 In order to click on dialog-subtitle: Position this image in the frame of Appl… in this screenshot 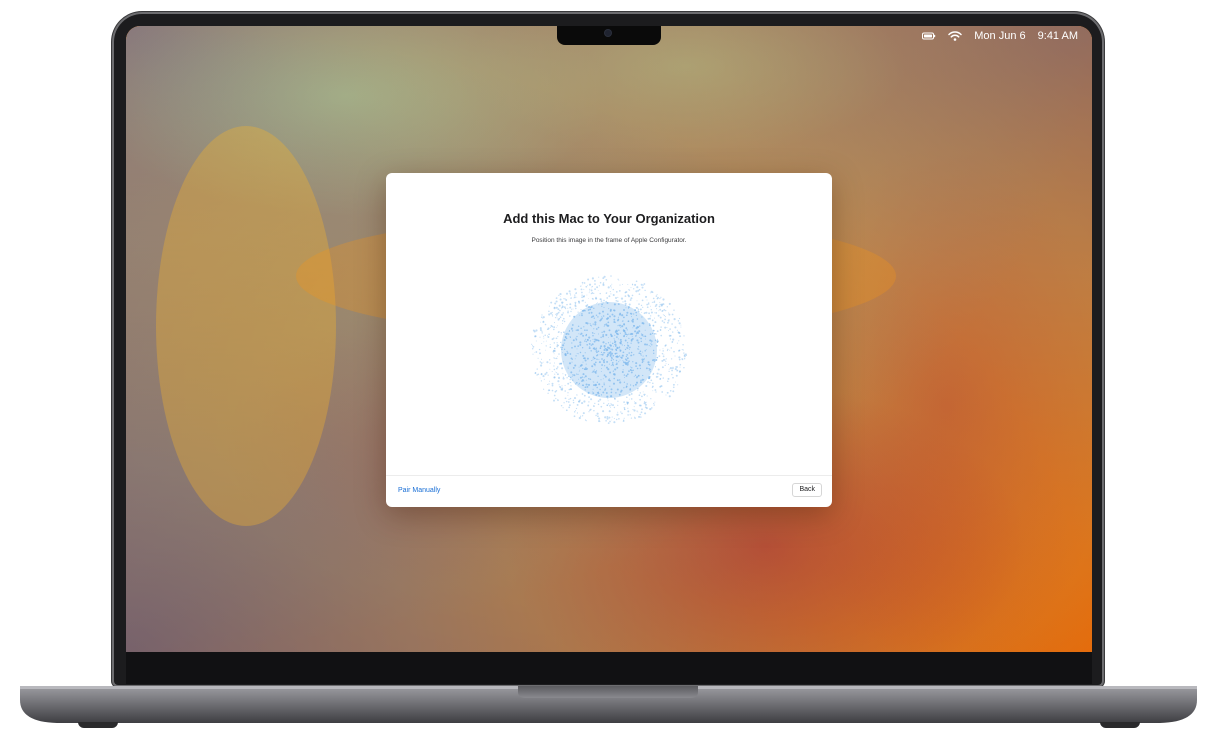, I will do `click(609, 240)`.